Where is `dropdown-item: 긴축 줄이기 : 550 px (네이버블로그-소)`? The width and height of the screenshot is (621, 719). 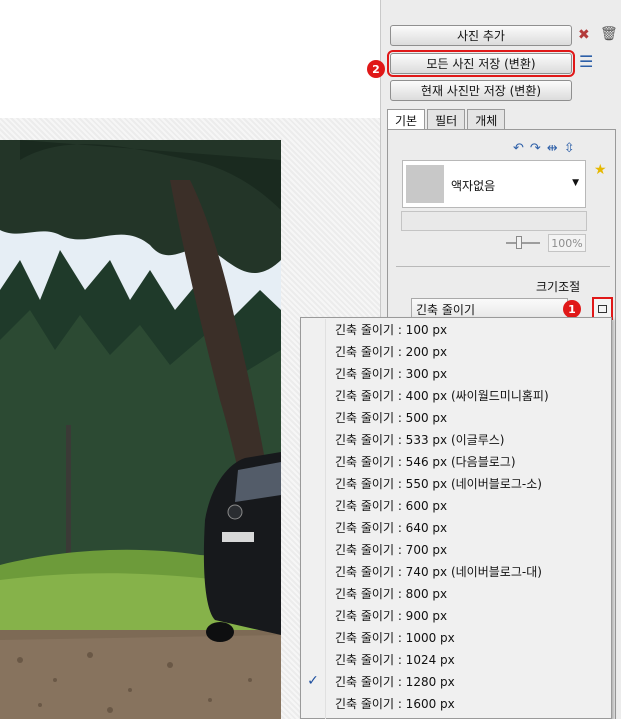
dropdown-item: 긴축 줄이기 : 550 px (네이버블로그-소) is located at coordinates (456, 483).